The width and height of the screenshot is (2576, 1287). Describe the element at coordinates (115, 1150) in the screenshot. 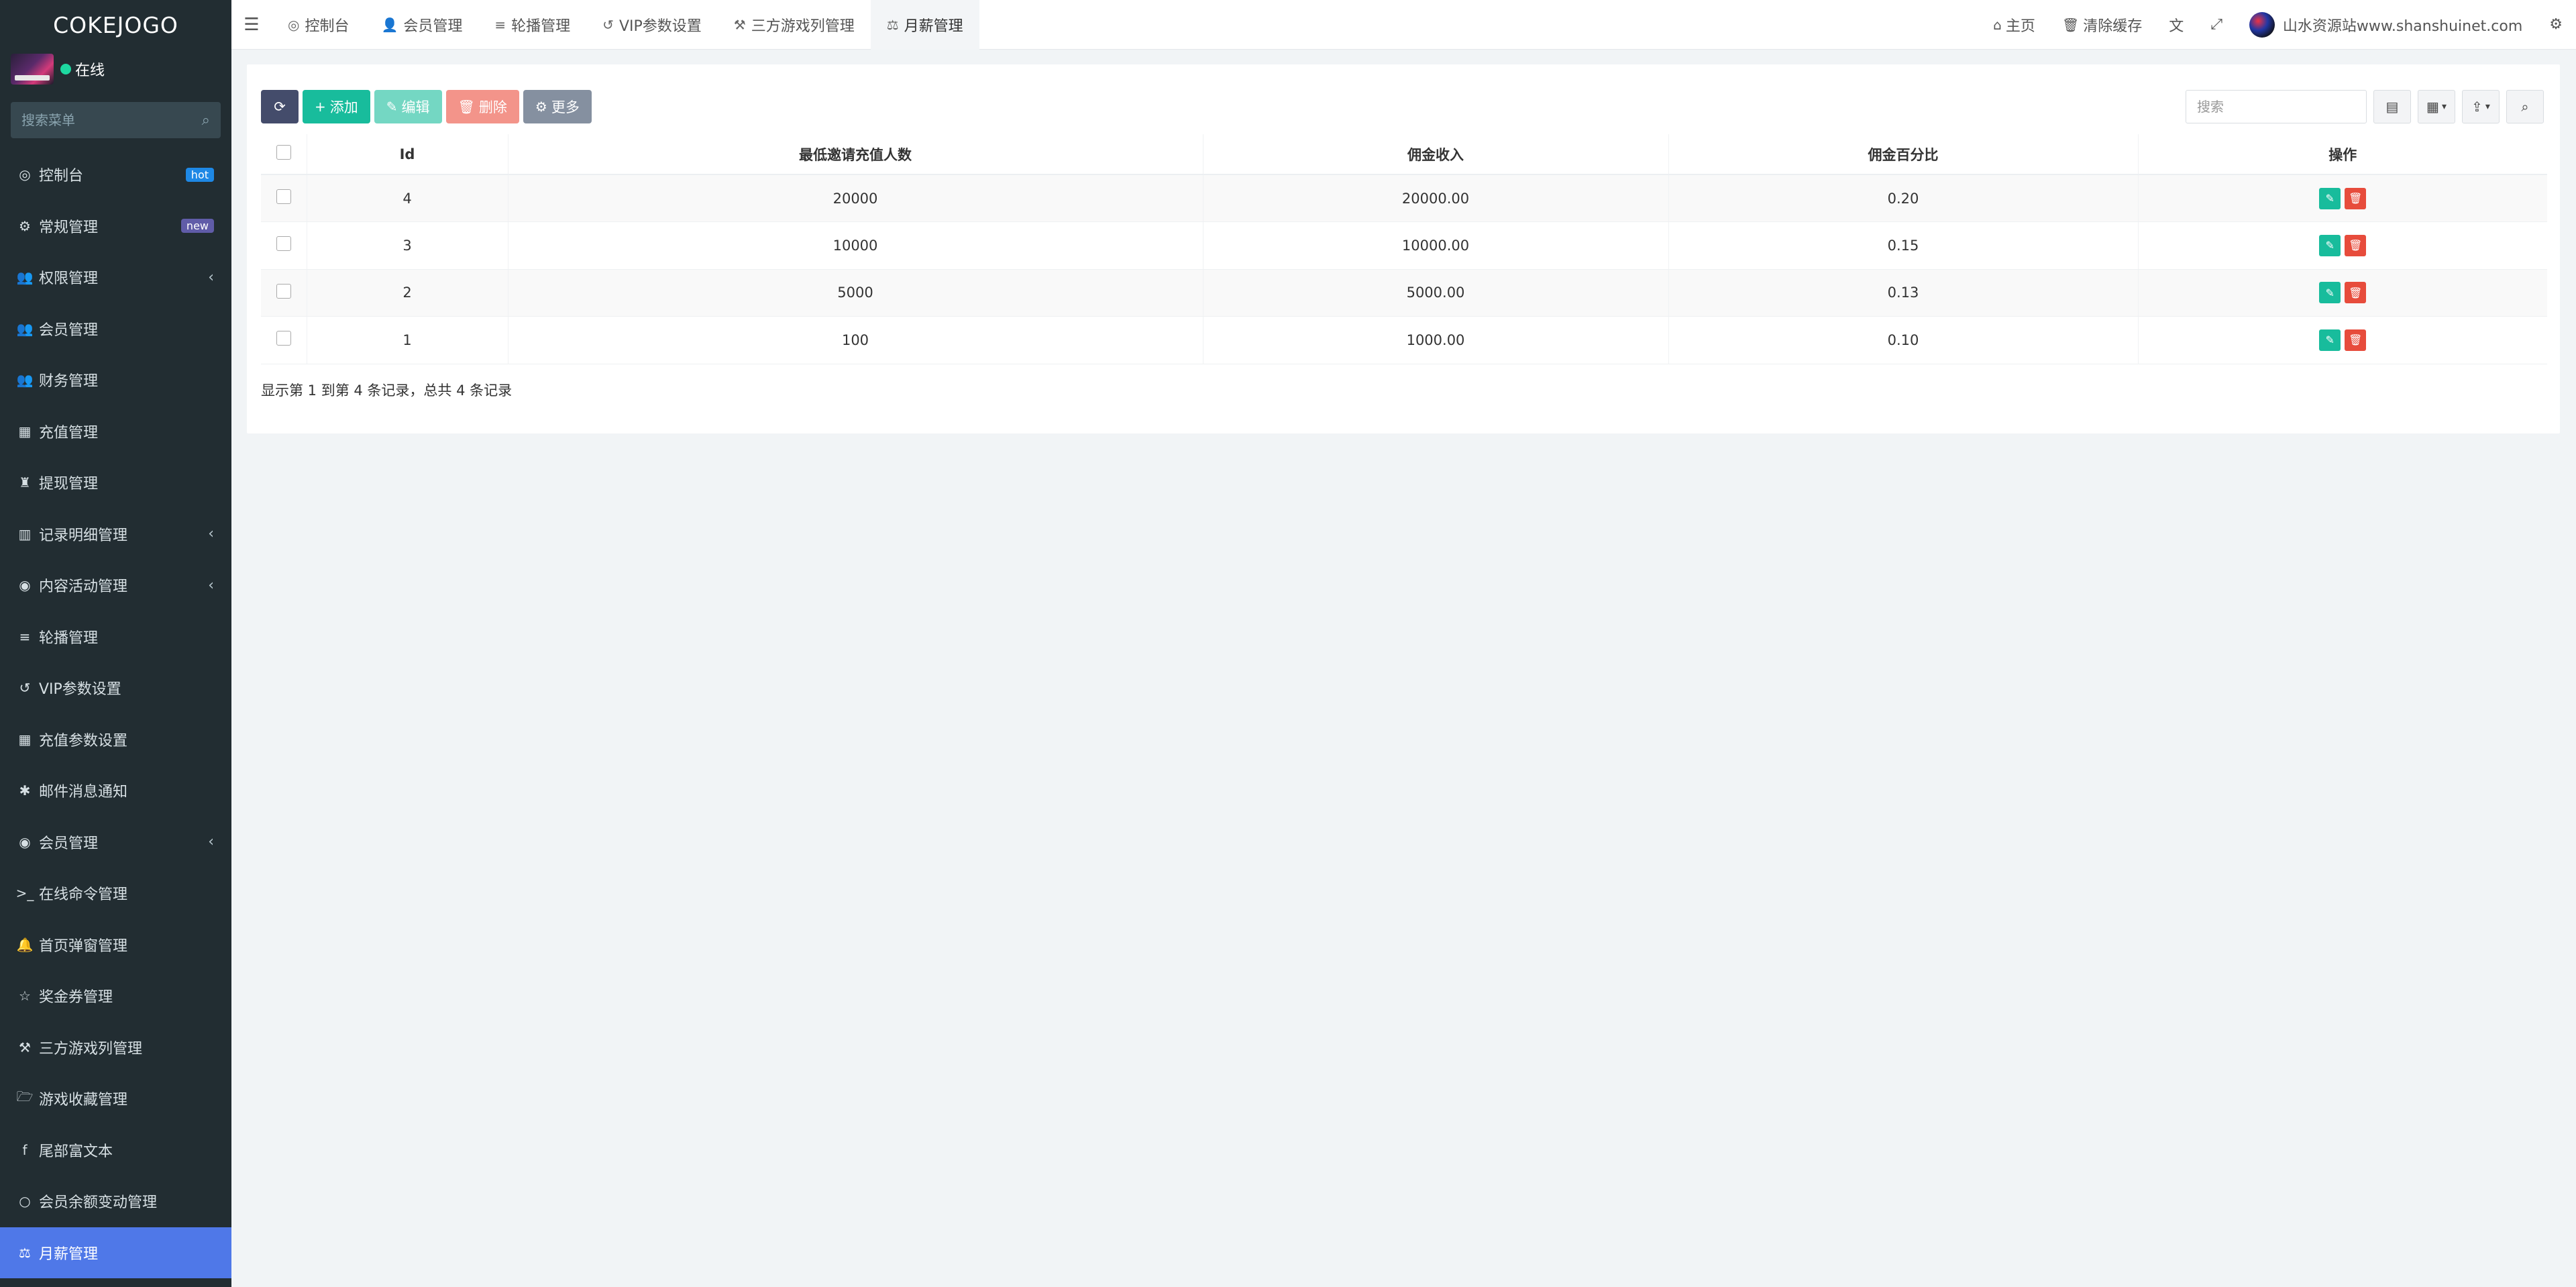

I see `sidebar-item-19: f 尾部富文本` at that location.